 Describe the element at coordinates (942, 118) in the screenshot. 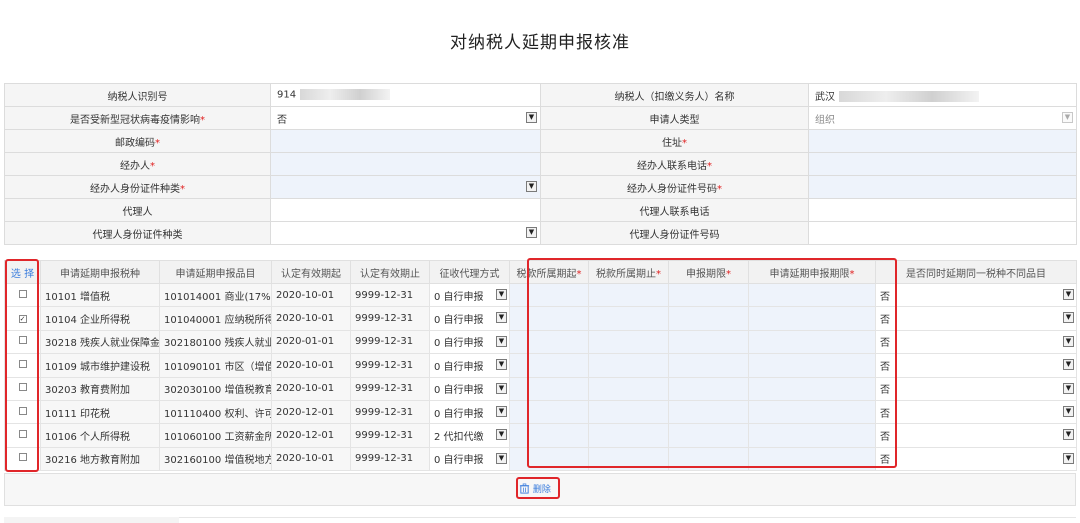

I see `field-value: 组织 ▼` at that location.